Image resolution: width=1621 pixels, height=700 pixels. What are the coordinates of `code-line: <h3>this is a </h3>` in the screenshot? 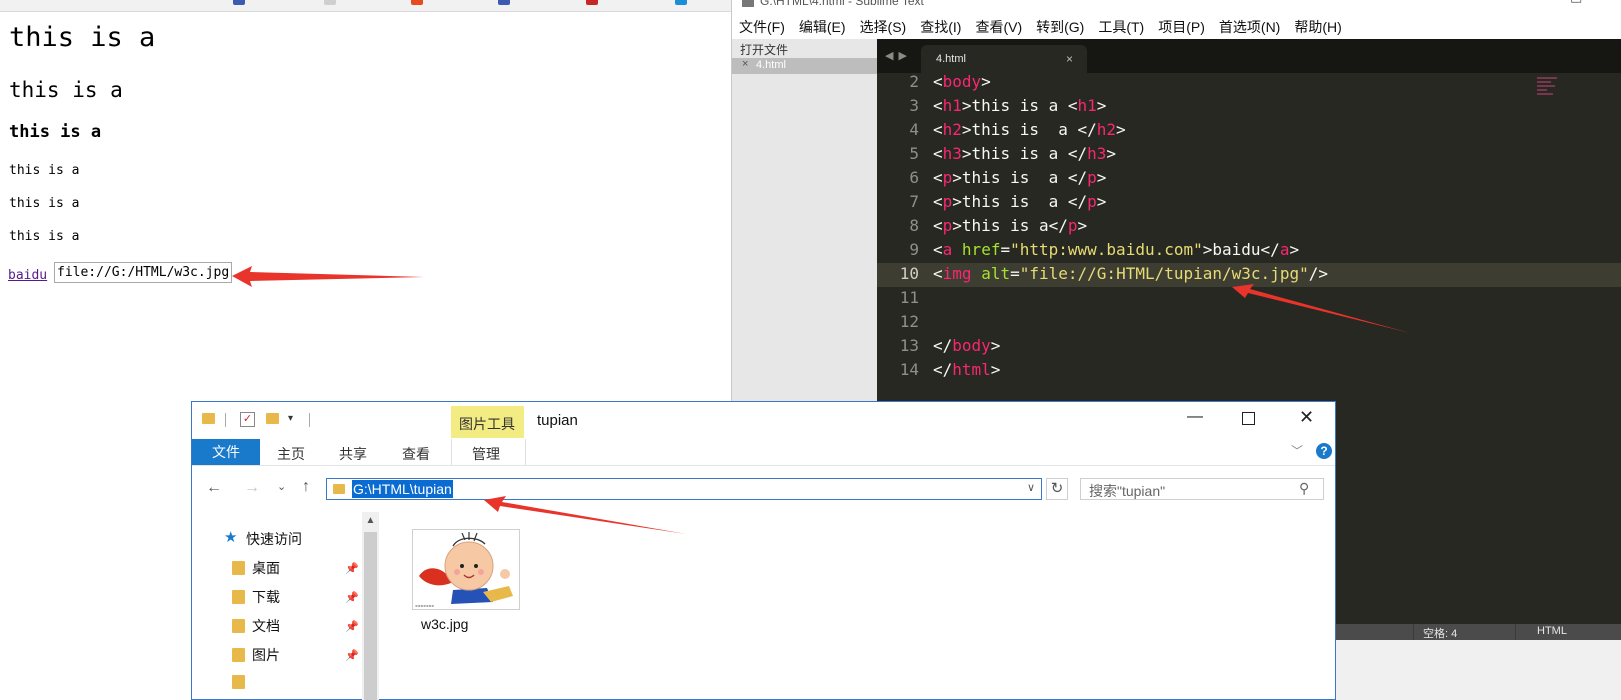 It's located at (1025, 153).